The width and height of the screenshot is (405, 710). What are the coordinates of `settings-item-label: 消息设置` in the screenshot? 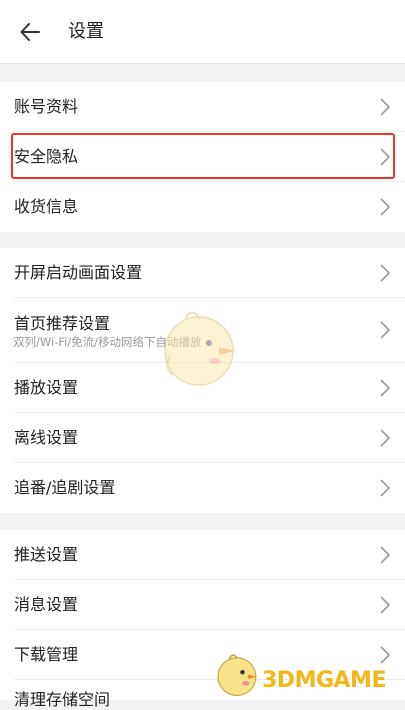 It's located at (46, 604).